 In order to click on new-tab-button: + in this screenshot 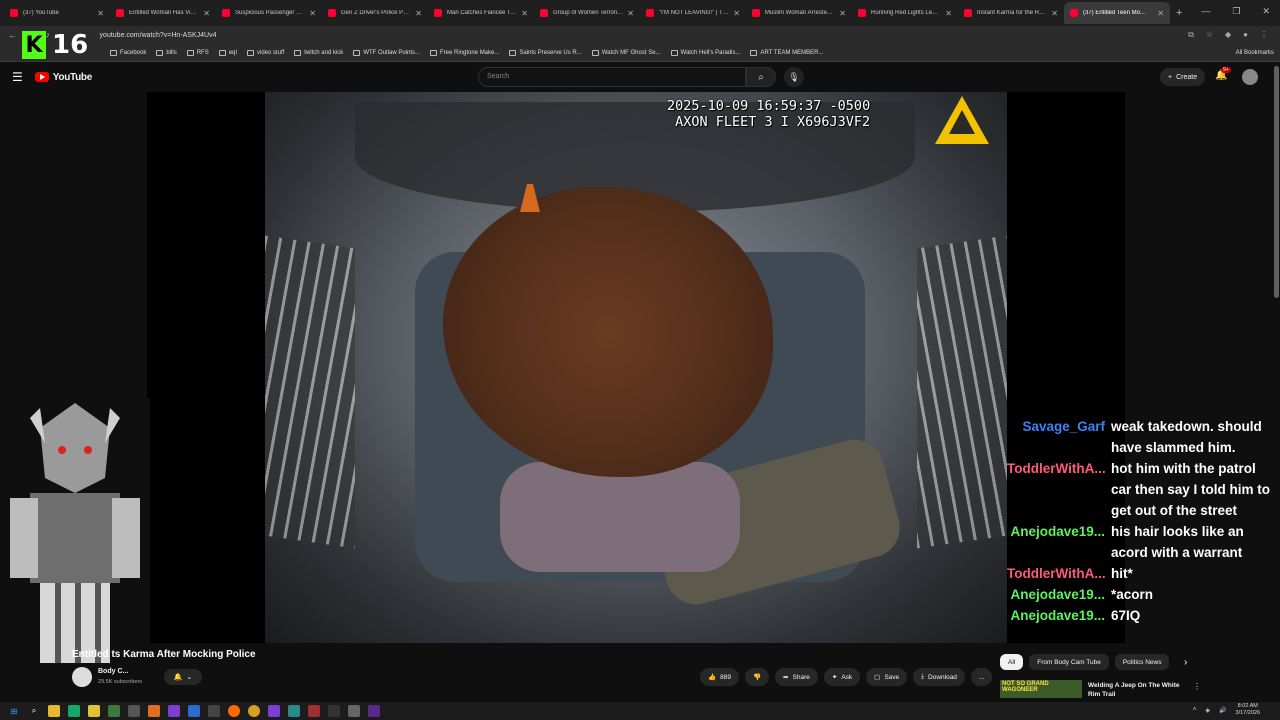, I will do `click(1179, 13)`.